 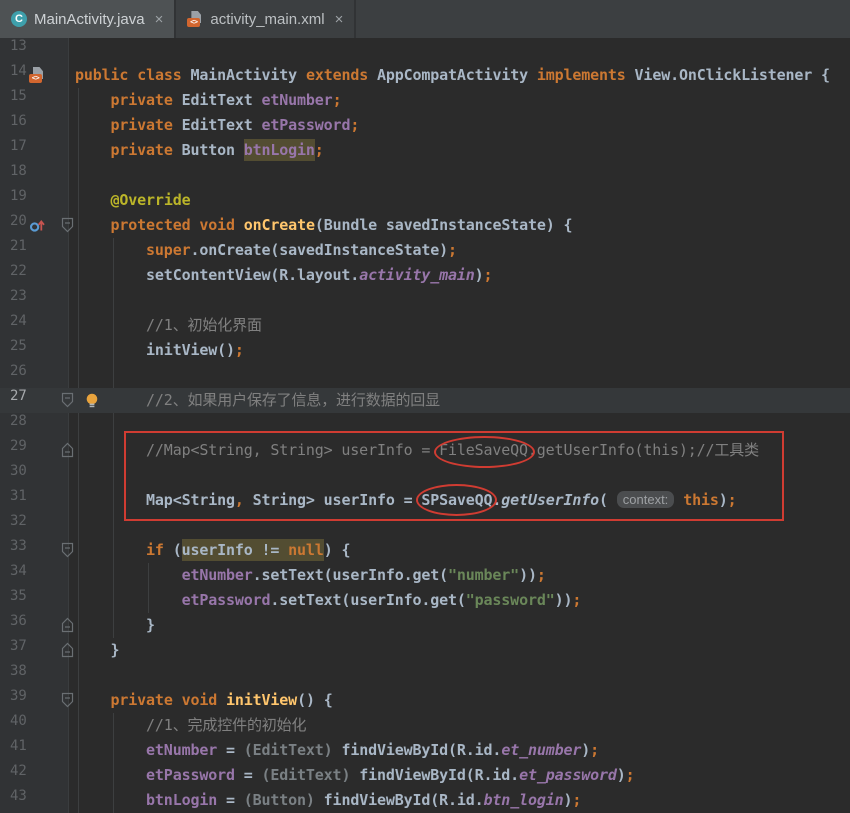 I want to click on line-number: 25, so click(x=18, y=346).